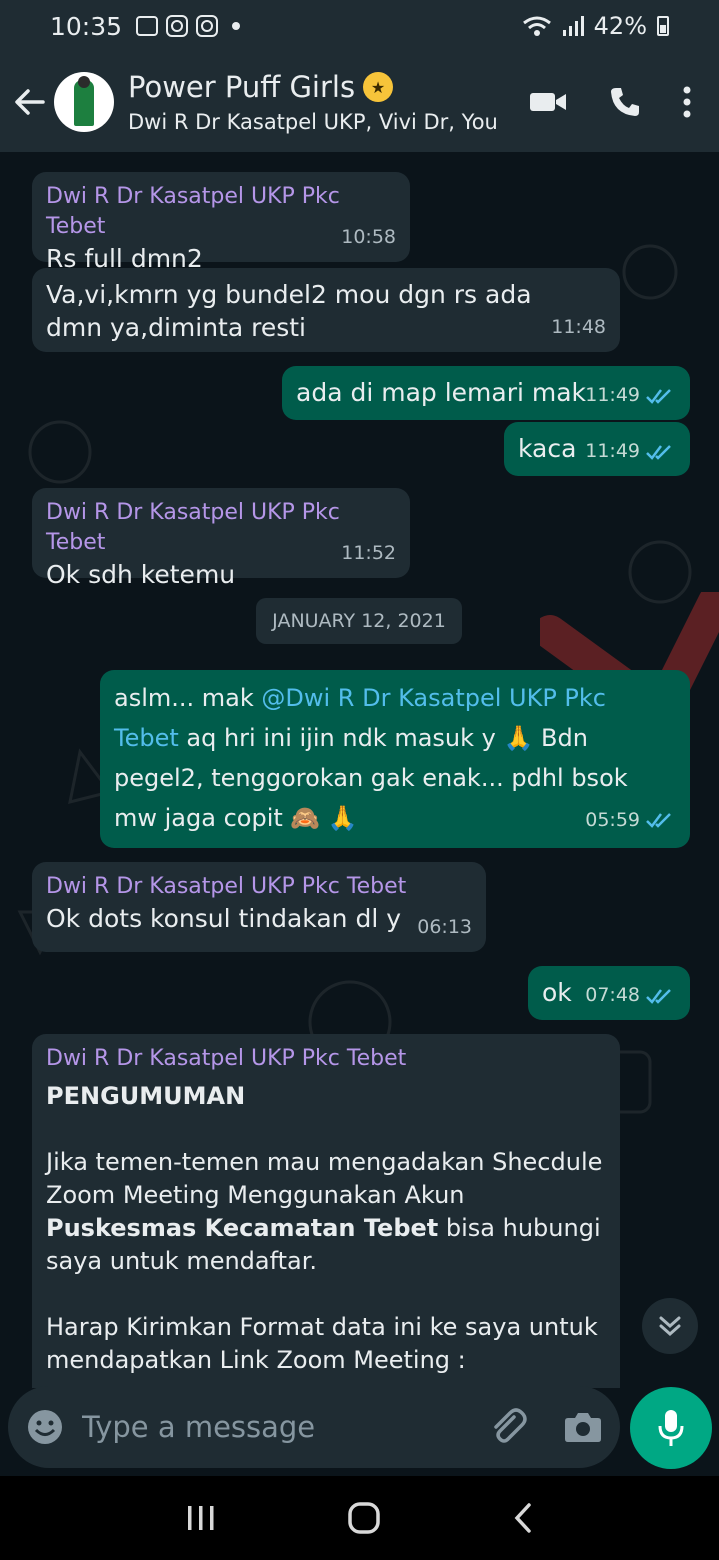  What do you see at coordinates (573, 26) in the screenshot?
I see `signal-icon` at bounding box center [573, 26].